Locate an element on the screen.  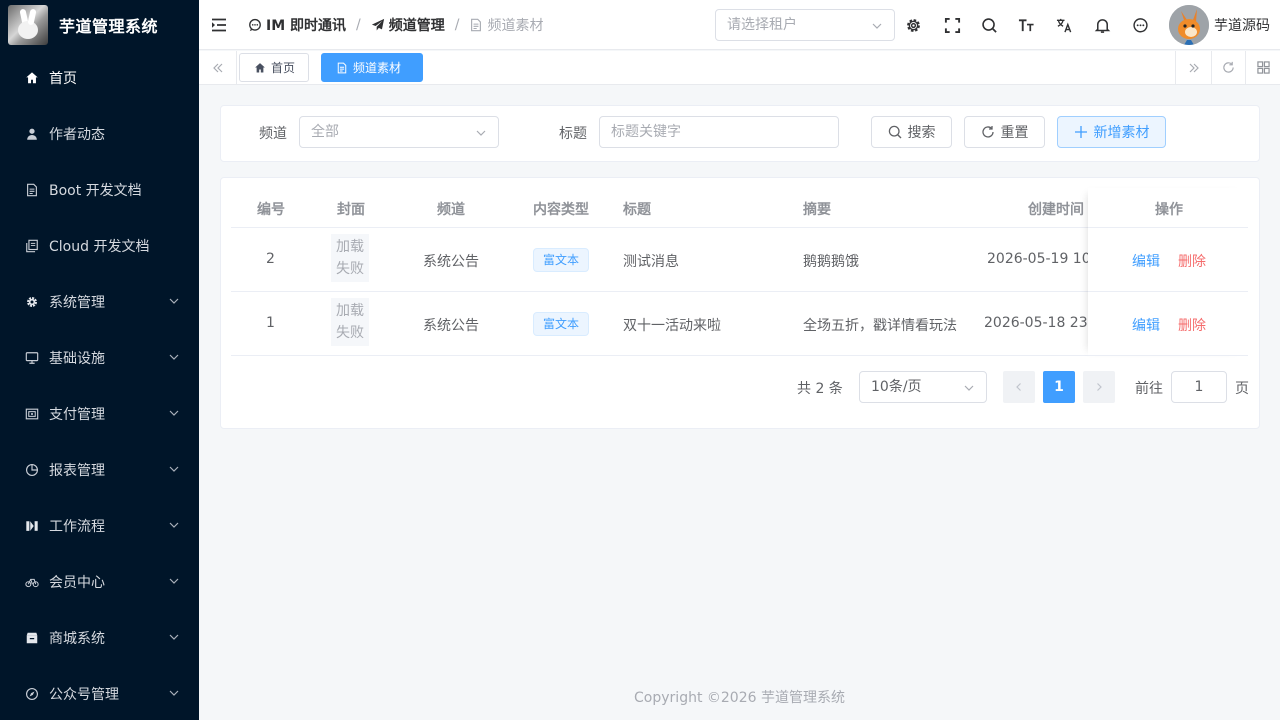
page-size-select: 10条/页 is located at coordinates (923, 387).